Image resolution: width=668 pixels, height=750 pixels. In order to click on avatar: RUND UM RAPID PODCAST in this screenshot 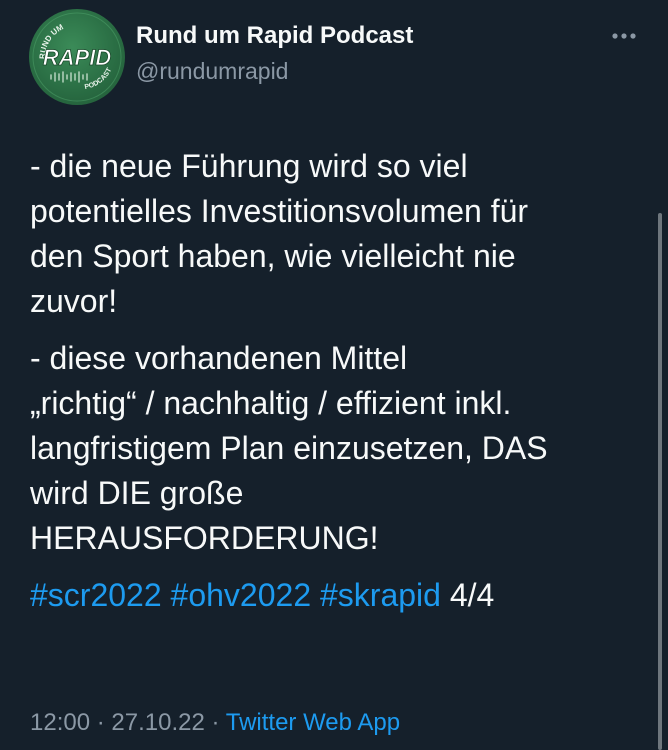, I will do `click(77, 57)`.